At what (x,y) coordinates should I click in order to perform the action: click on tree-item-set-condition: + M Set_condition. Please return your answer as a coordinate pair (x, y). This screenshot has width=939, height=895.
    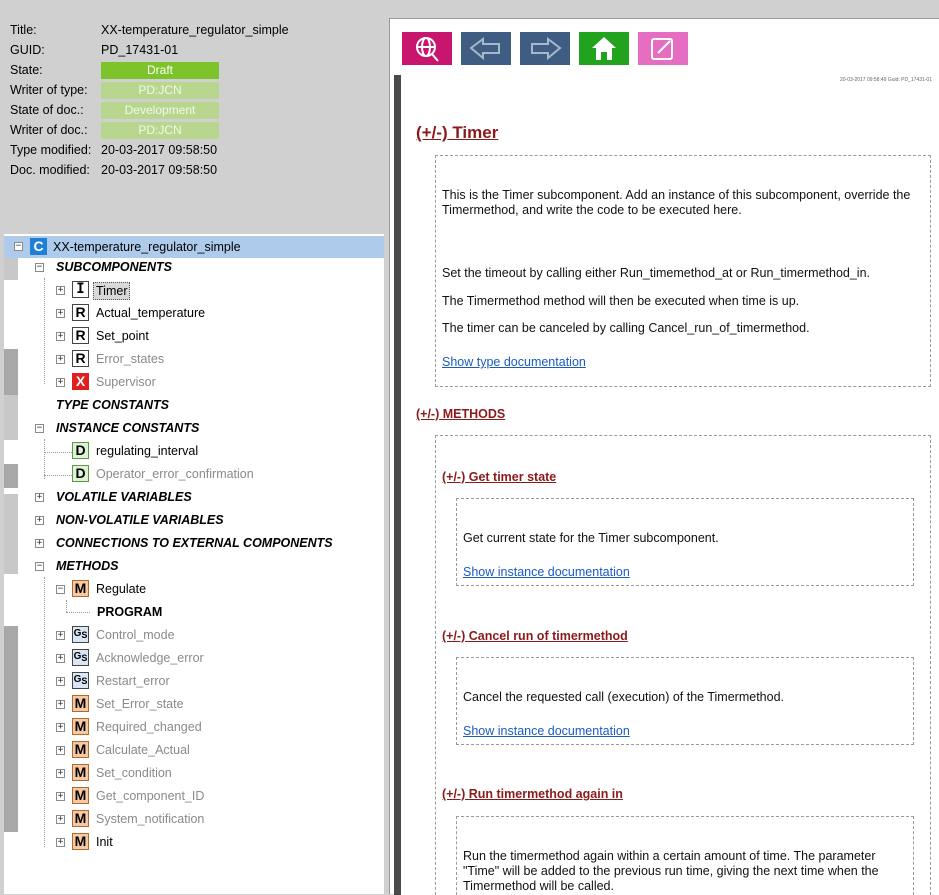
    Looking at the image, I should click on (194, 773).